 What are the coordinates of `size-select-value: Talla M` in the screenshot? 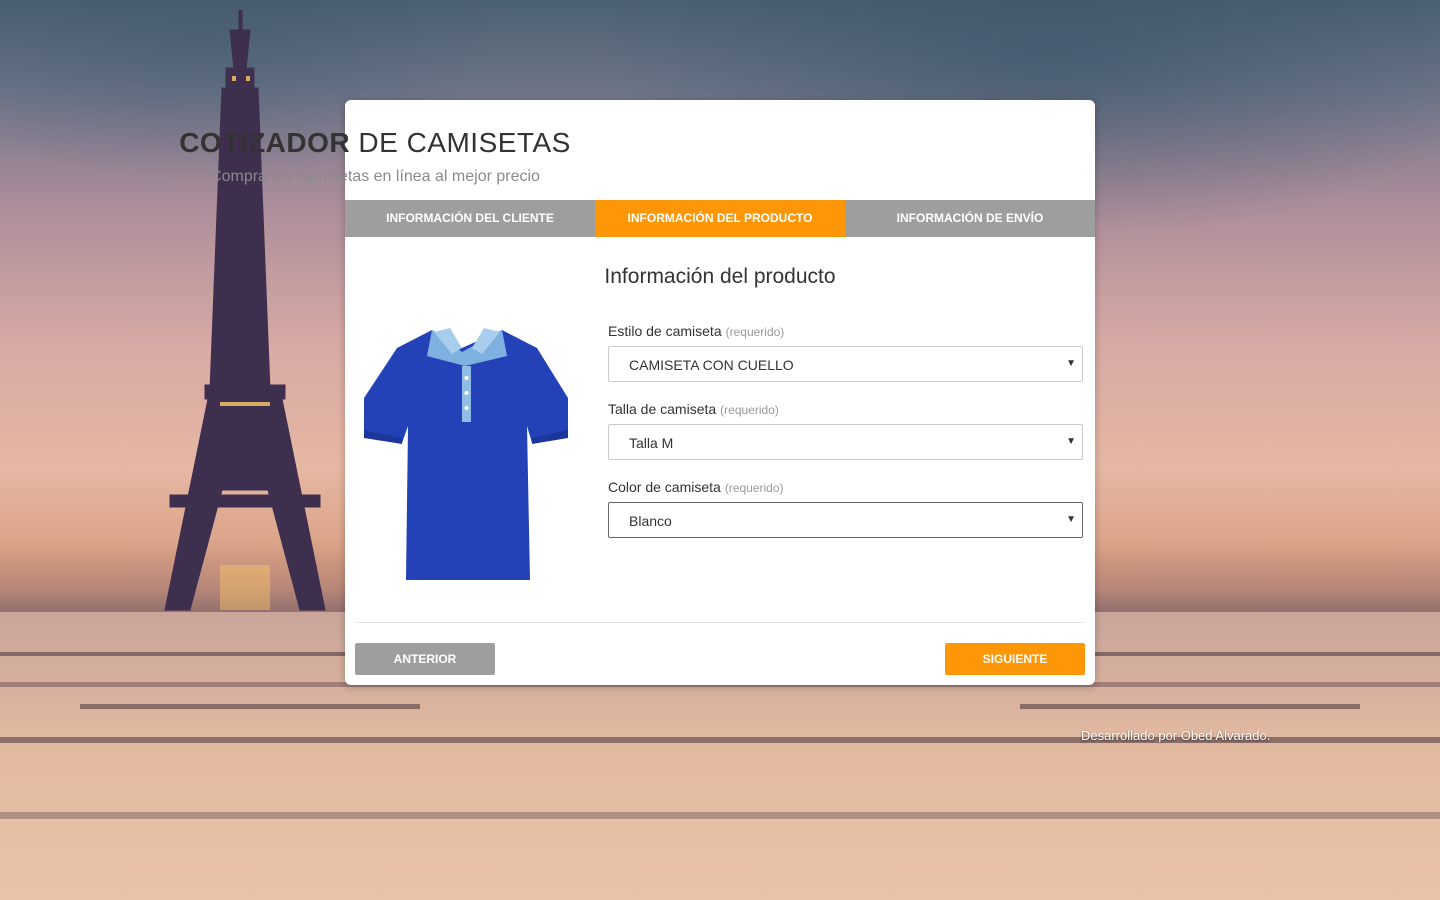 It's located at (651, 443).